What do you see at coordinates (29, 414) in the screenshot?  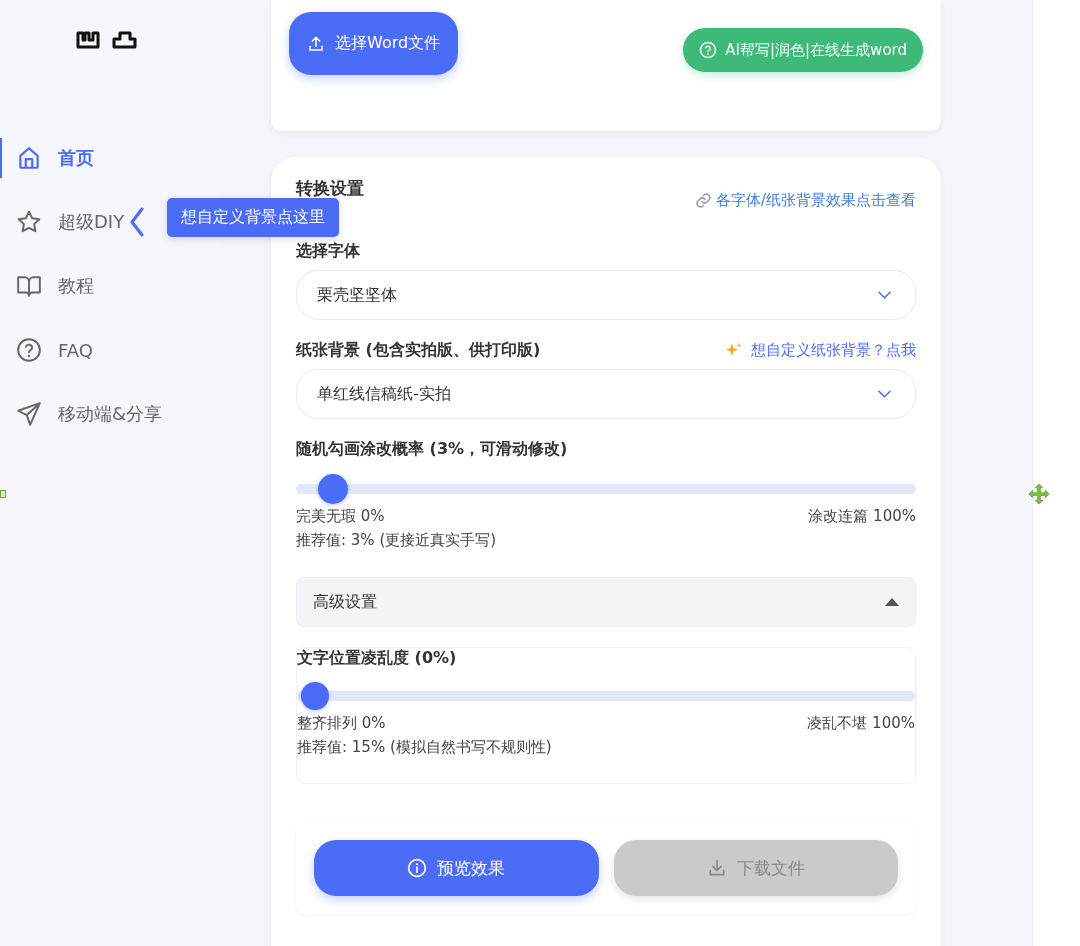 I see `send-icon` at bounding box center [29, 414].